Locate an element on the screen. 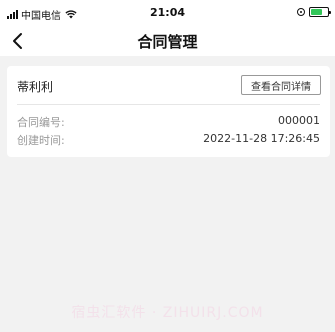 The height and width of the screenshot is (332, 335). contract-party-name: 蒂利利 is located at coordinates (35, 87).